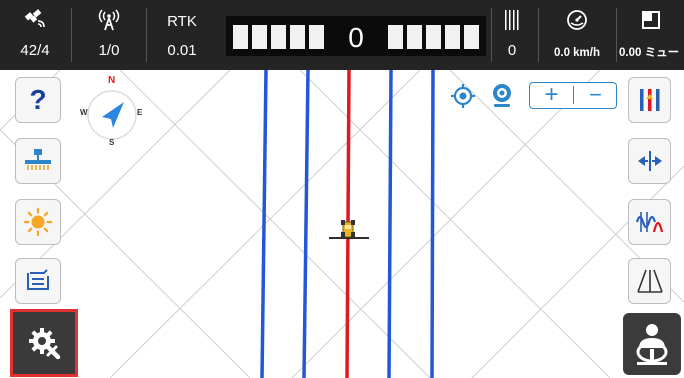 This screenshot has width=684, height=378. What do you see at coordinates (649, 53) in the screenshot?
I see `area-value: 0.00 ミュー` at bounding box center [649, 53].